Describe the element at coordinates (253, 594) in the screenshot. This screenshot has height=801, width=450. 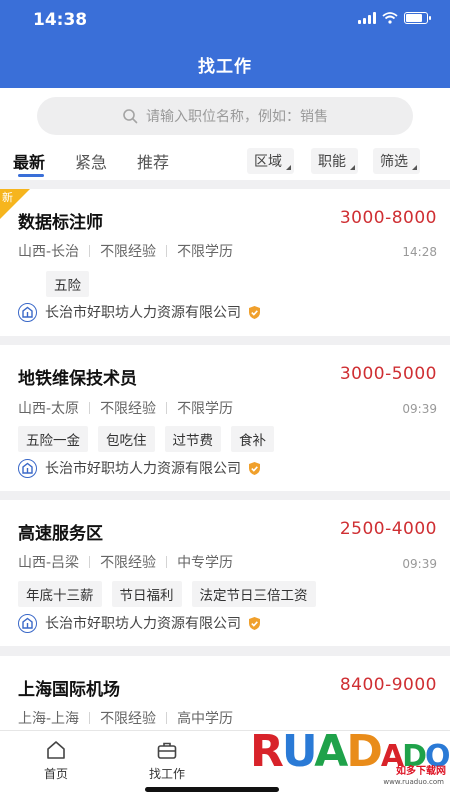
I see `job-tag: 法定节日三倍工资` at that location.